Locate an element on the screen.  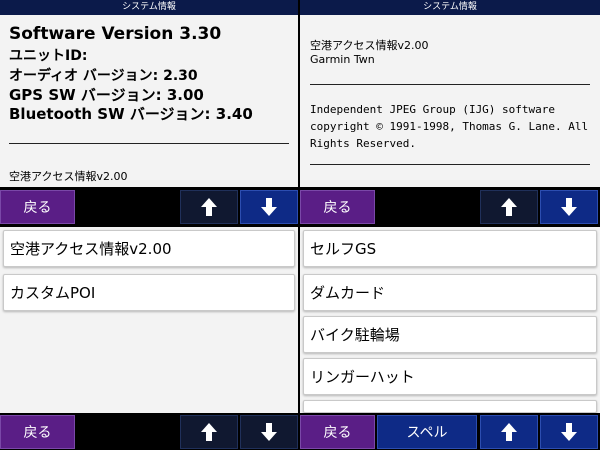
right-title: システム情報 is located at coordinates (450, 7).